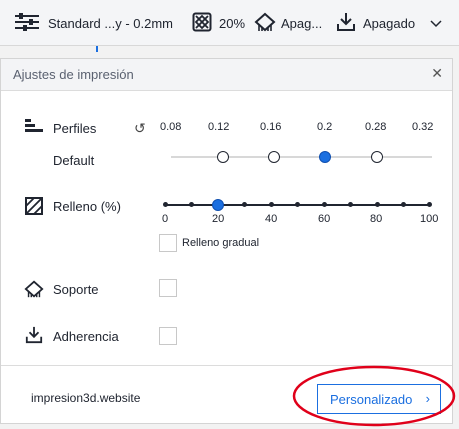 The image size is (459, 429). Describe the element at coordinates (171, 127) in the screenshot. I see `profile-tick-label: 0.08` at that location.